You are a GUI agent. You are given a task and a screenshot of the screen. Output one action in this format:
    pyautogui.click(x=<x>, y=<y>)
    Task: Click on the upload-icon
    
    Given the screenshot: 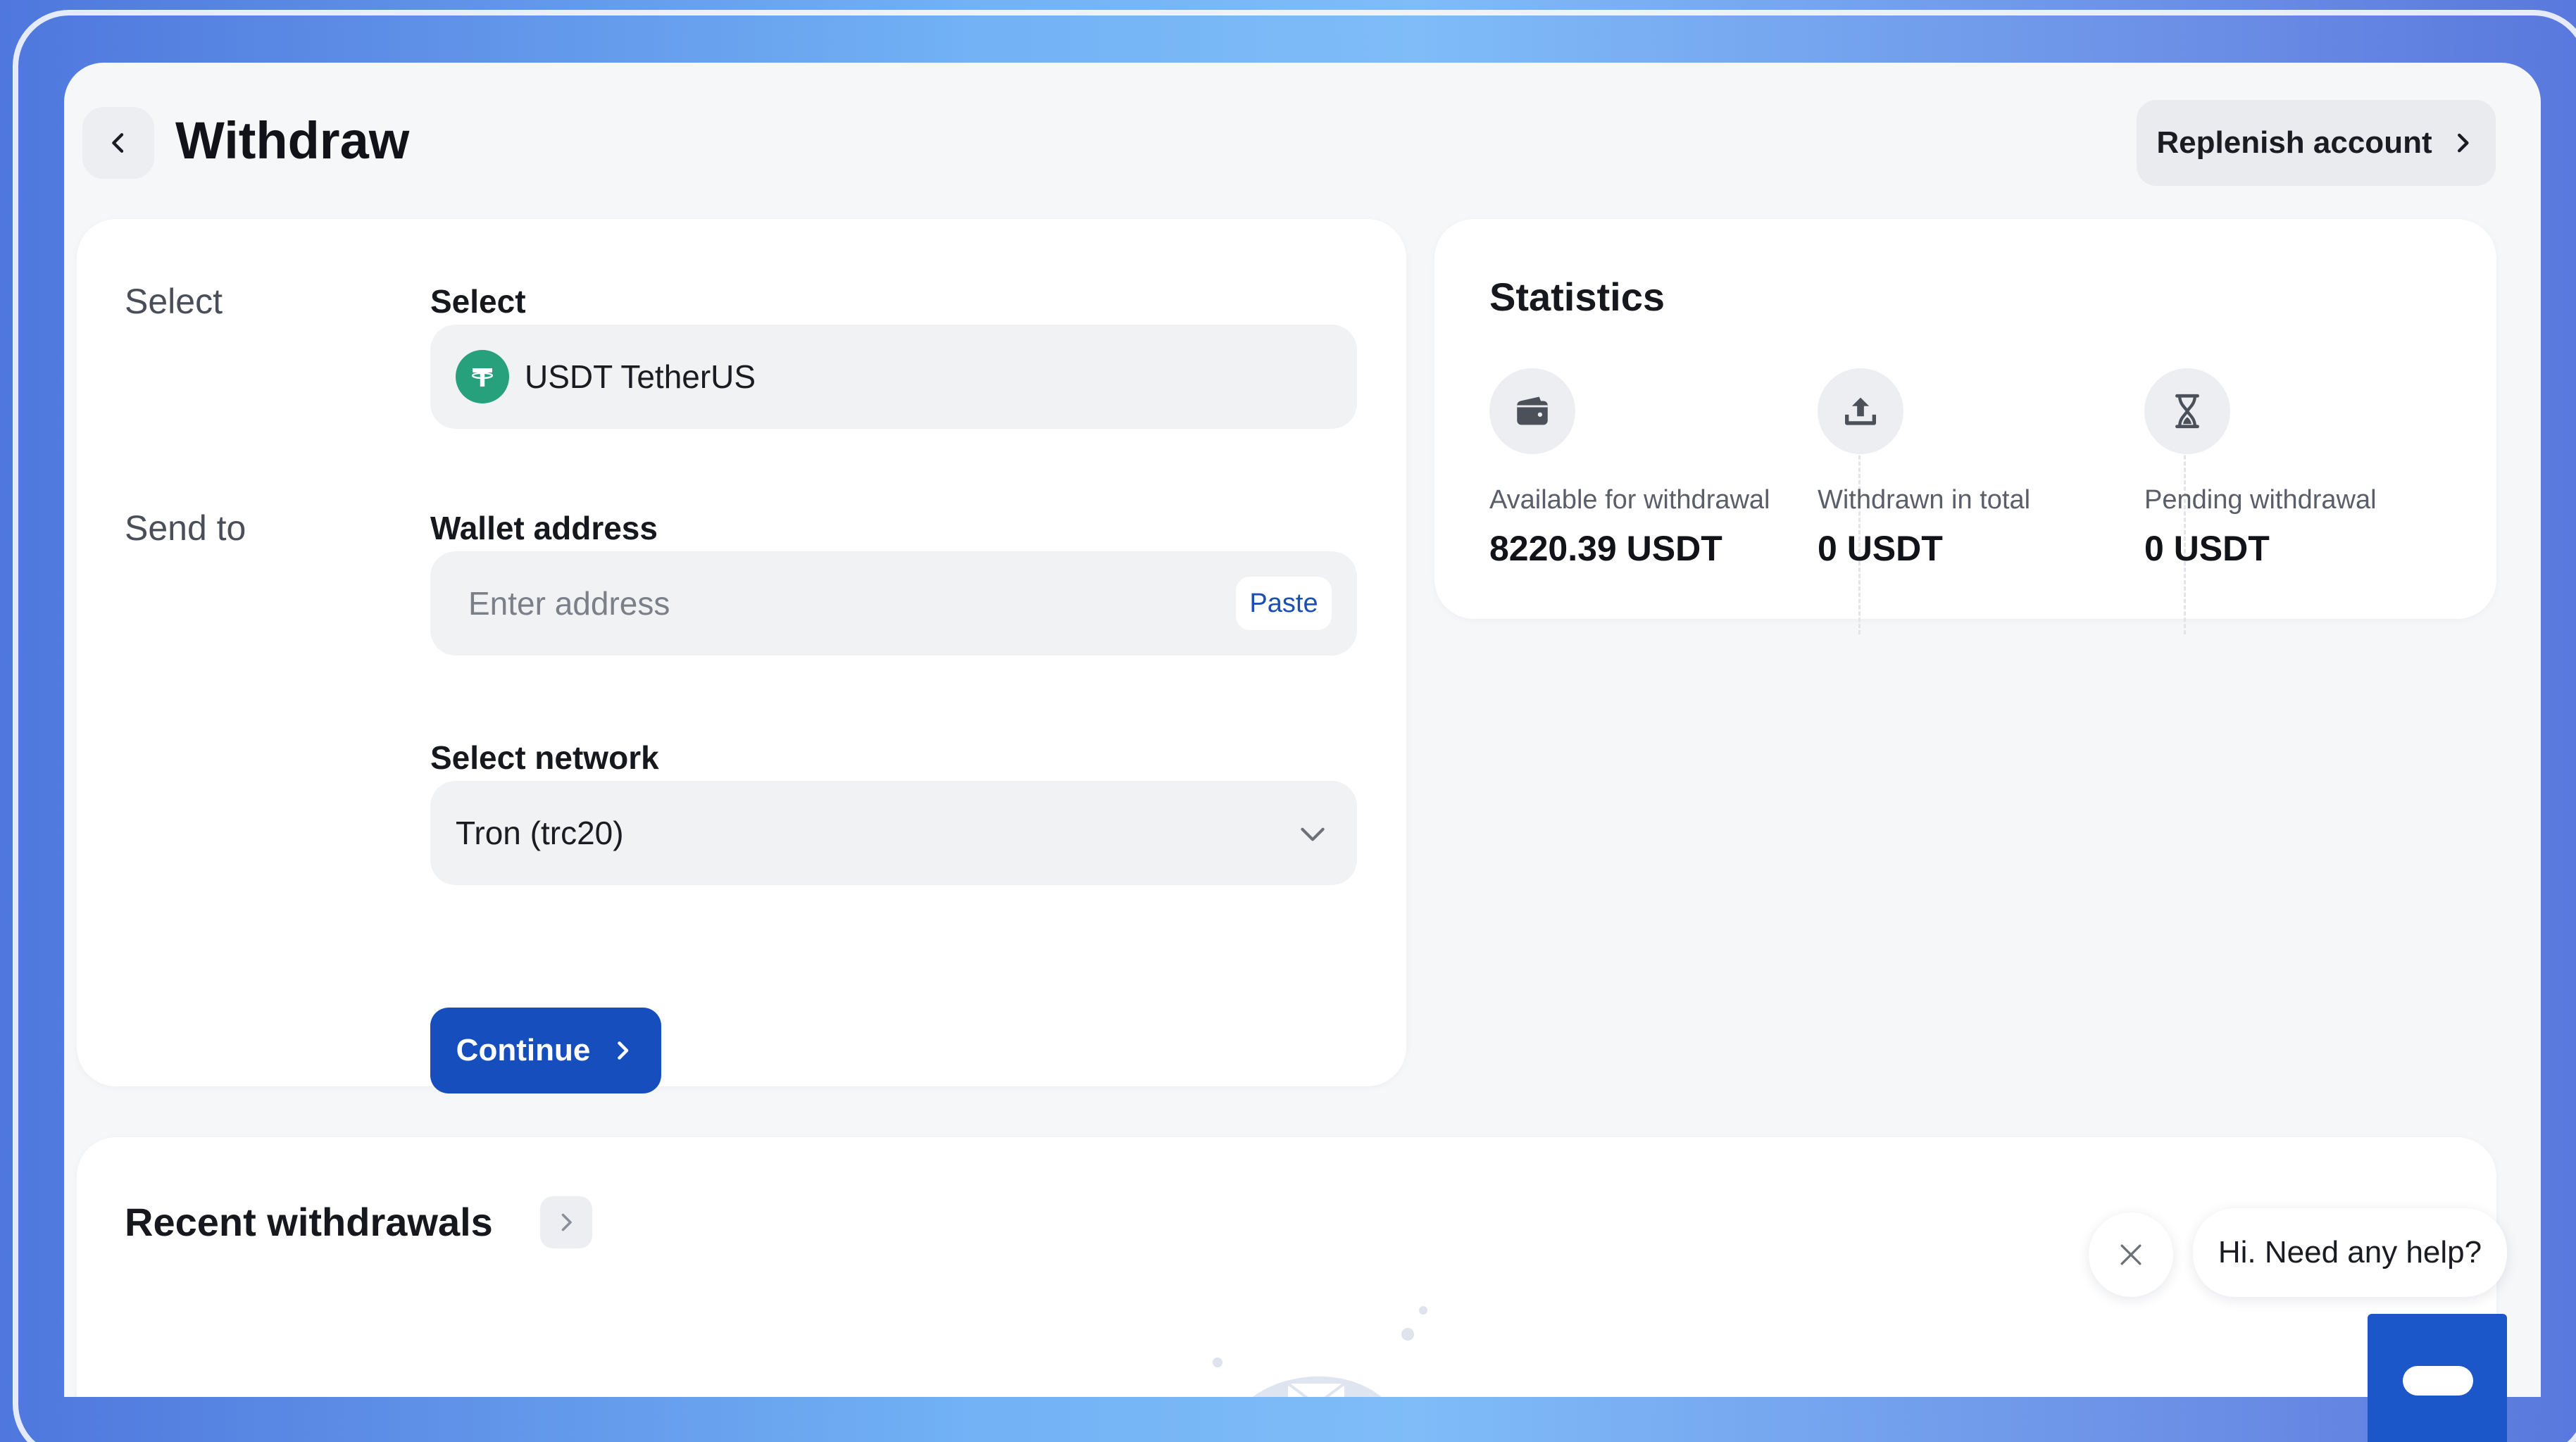 What is the action you would take?
    pyautogui.click(x=1860, y=411)
    